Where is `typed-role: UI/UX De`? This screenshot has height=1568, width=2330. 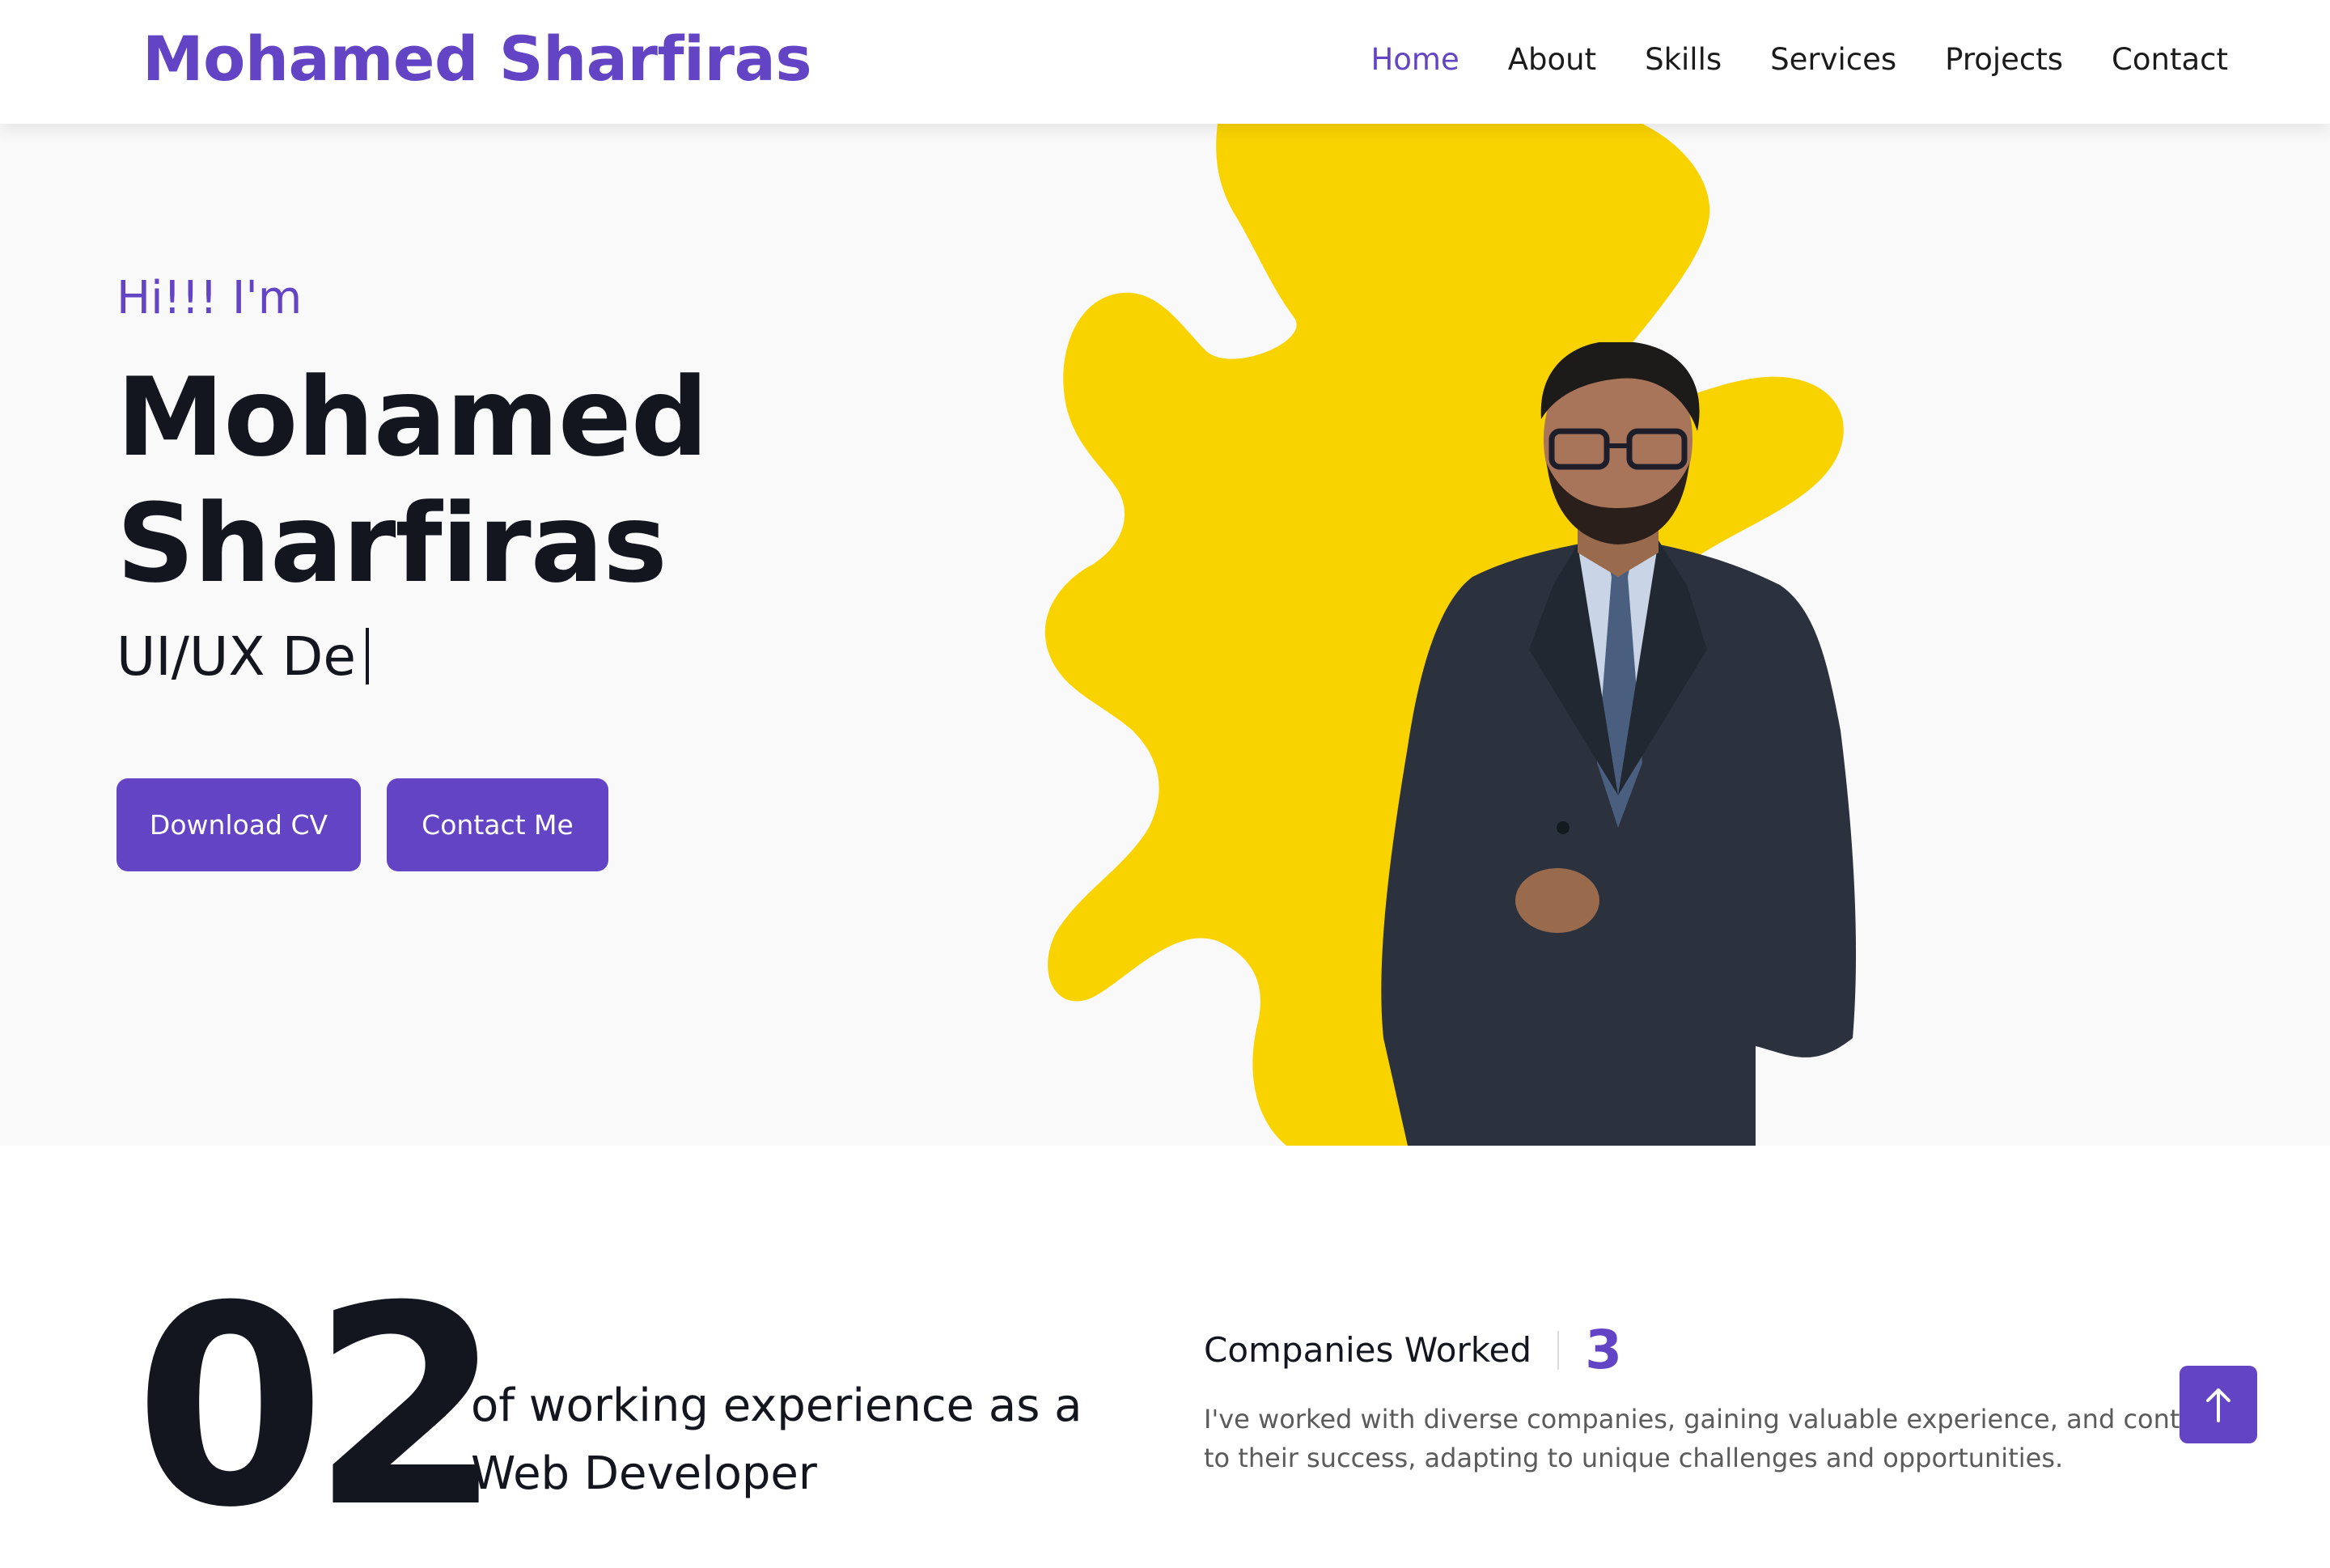 typed-role: UI/UX De is located at coordinates (242, 657).